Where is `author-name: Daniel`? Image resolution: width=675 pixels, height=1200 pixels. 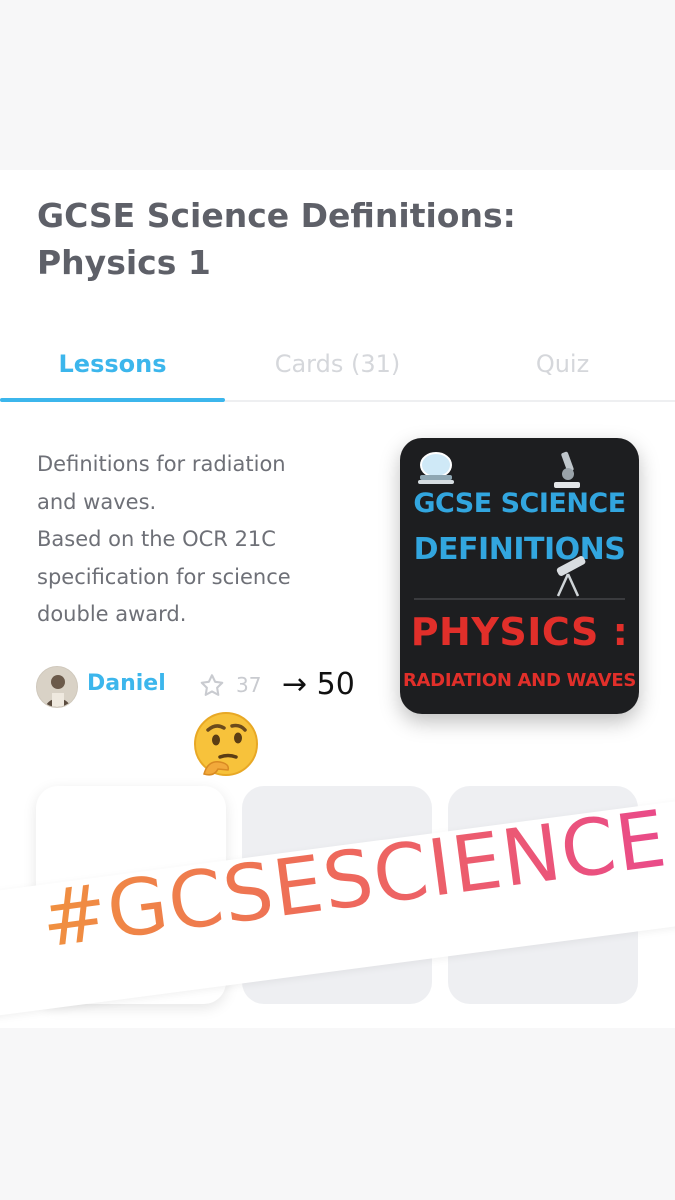 author-name: Daniel is located at coordinates (126, 683).